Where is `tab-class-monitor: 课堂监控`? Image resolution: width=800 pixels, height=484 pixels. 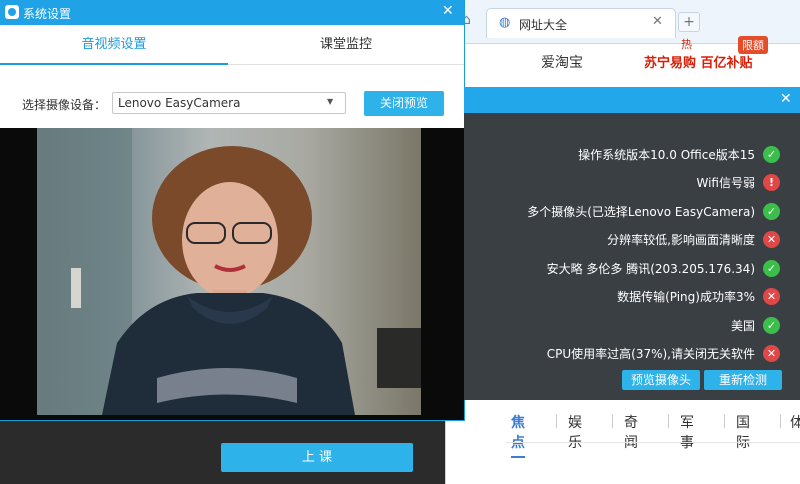
tab-class-monitor: 课堂监控 is located at coordinates (346, 45).